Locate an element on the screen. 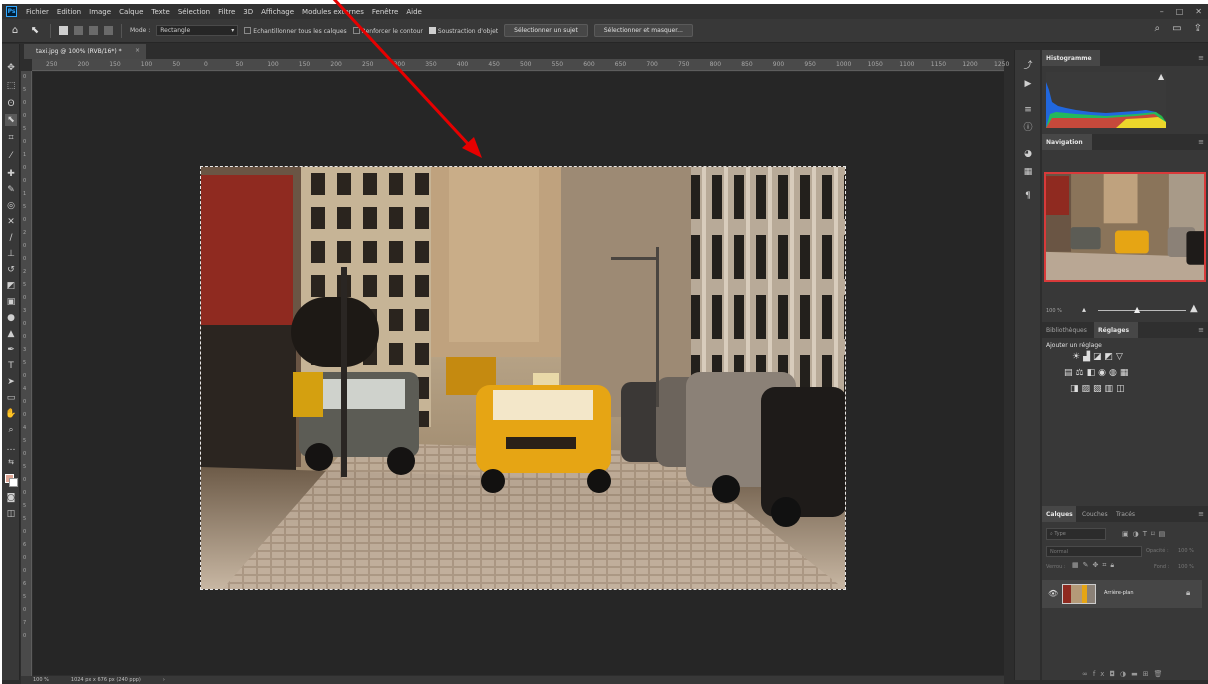 The height and width of the screenshot is (684, 1208). red-annotation-arrow is located at coordinates (402, 74).